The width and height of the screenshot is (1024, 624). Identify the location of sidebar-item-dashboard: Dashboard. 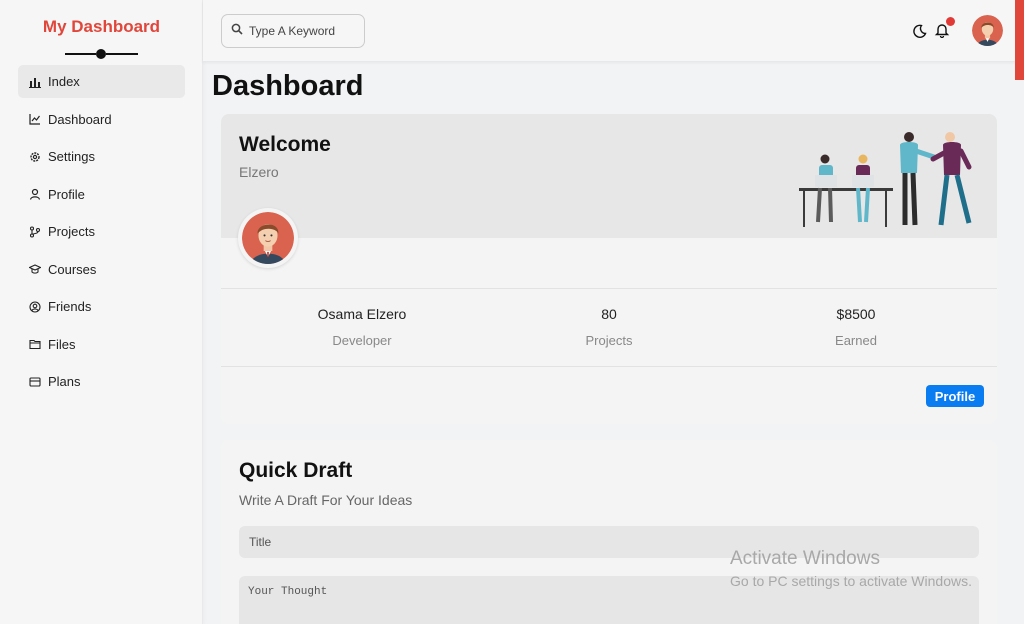
(101, 119).